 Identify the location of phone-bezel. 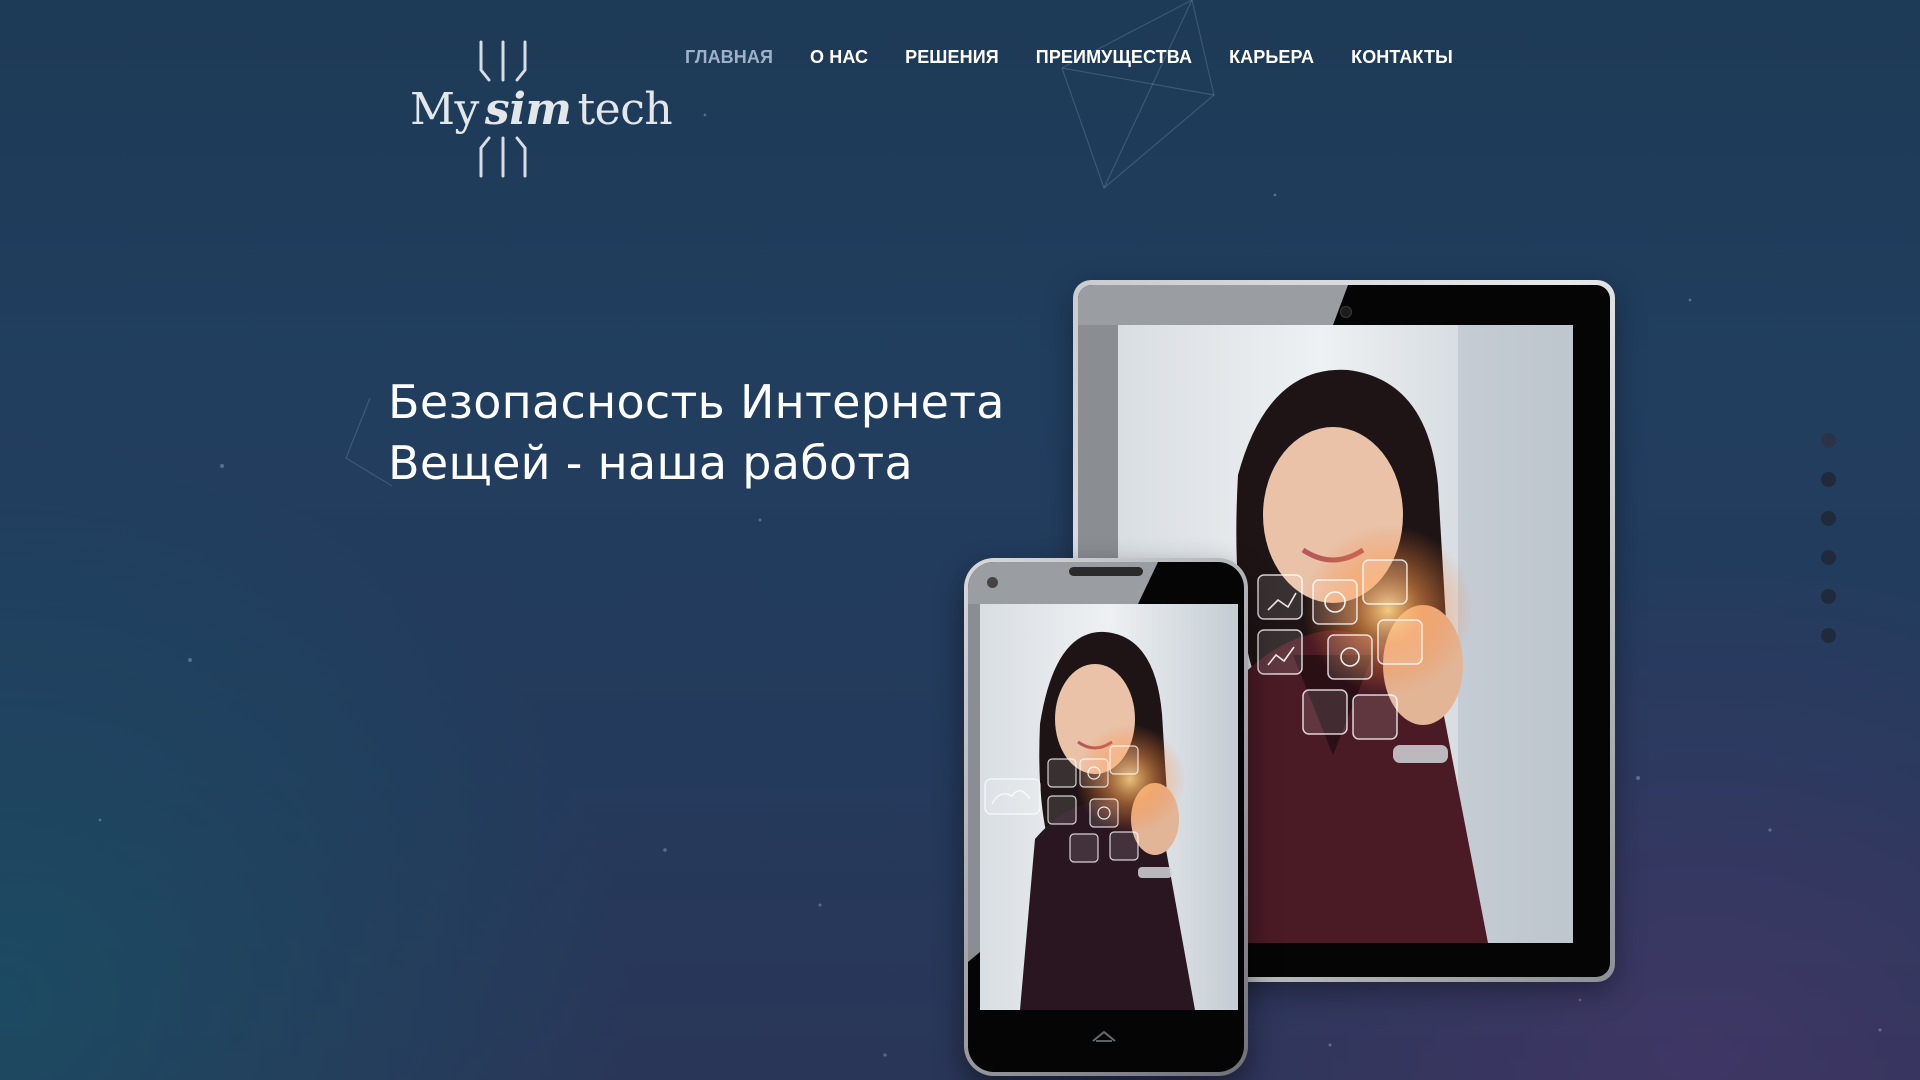
(1106, 817).